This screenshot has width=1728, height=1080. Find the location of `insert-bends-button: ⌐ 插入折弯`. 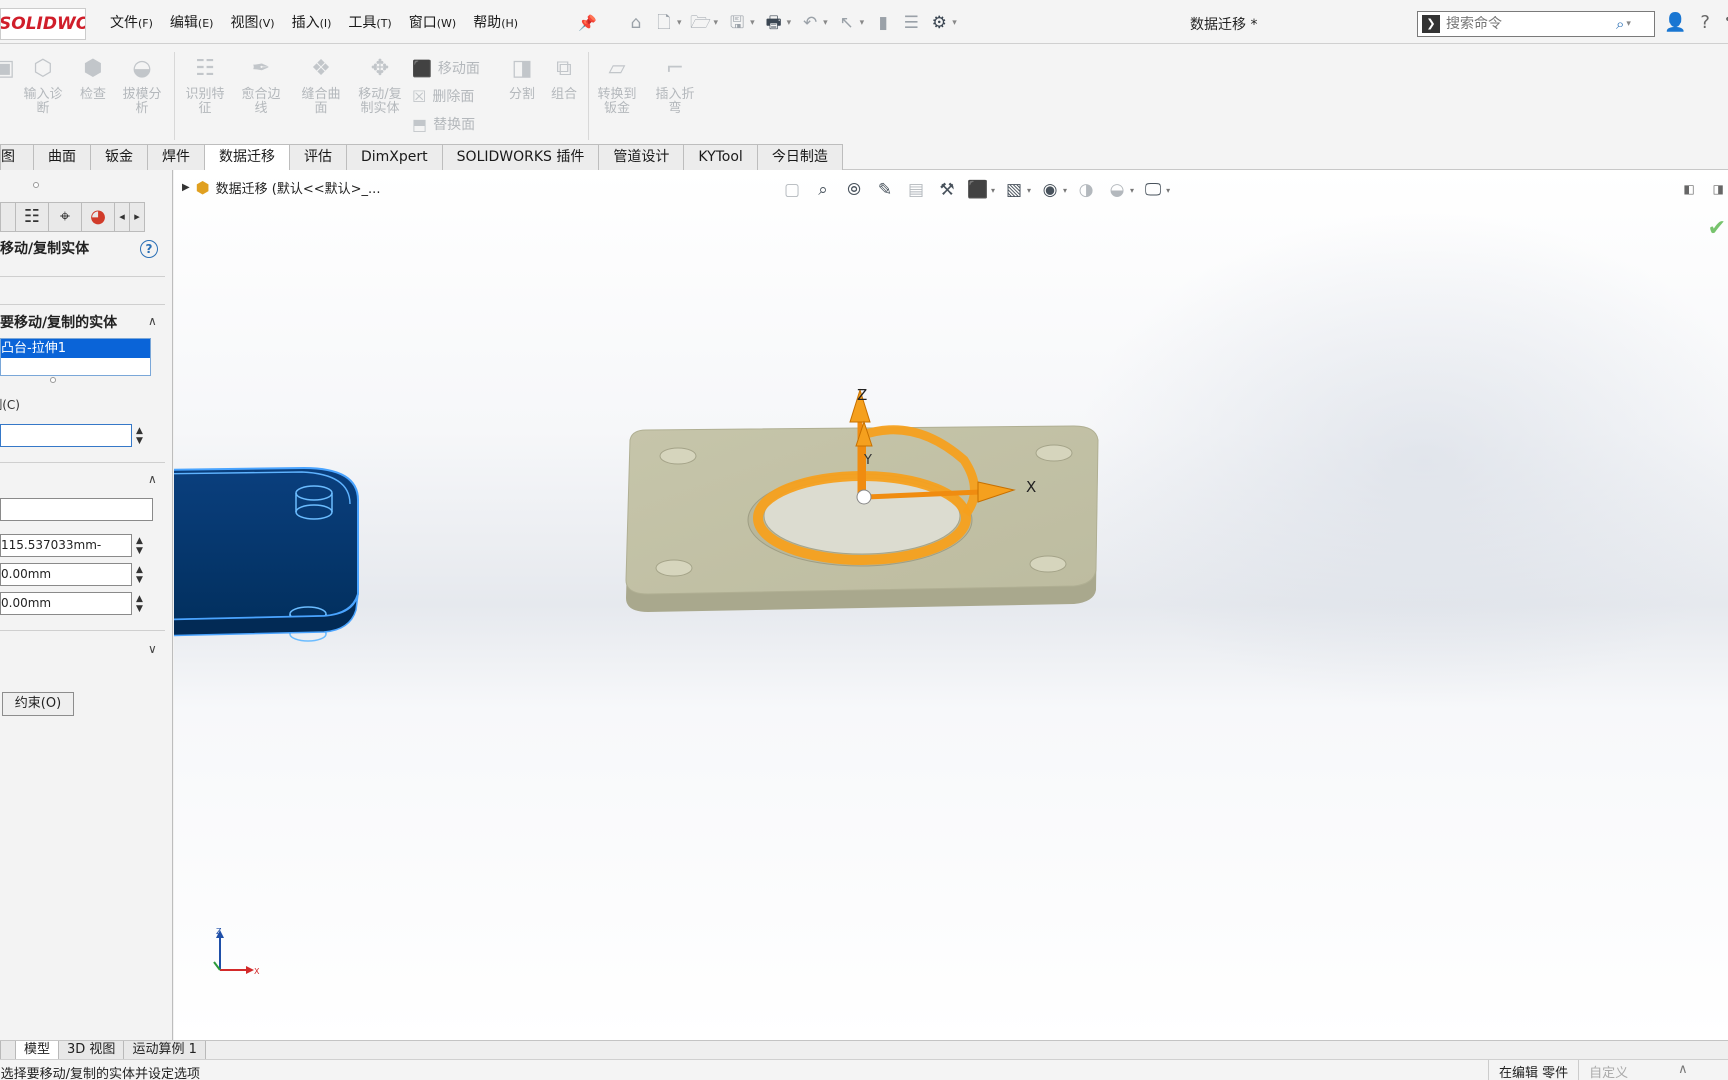

insert-bends-button: ⌐ 插入折弯 is located at coordinates (675, 87).